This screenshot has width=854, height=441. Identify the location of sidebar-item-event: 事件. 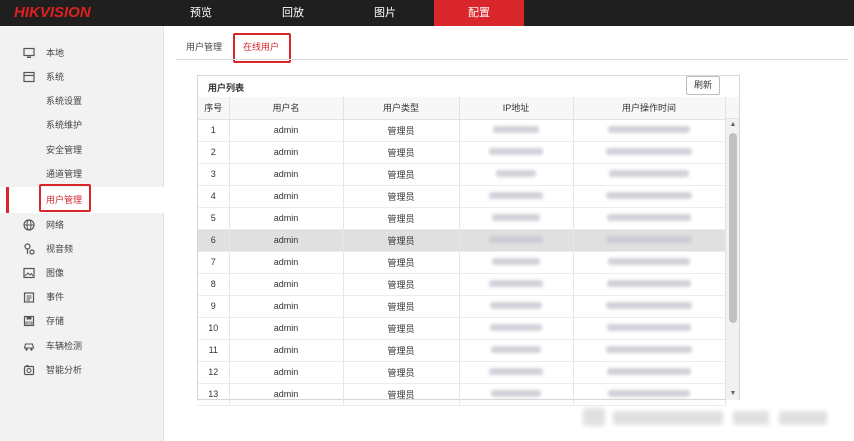
(82, 297).